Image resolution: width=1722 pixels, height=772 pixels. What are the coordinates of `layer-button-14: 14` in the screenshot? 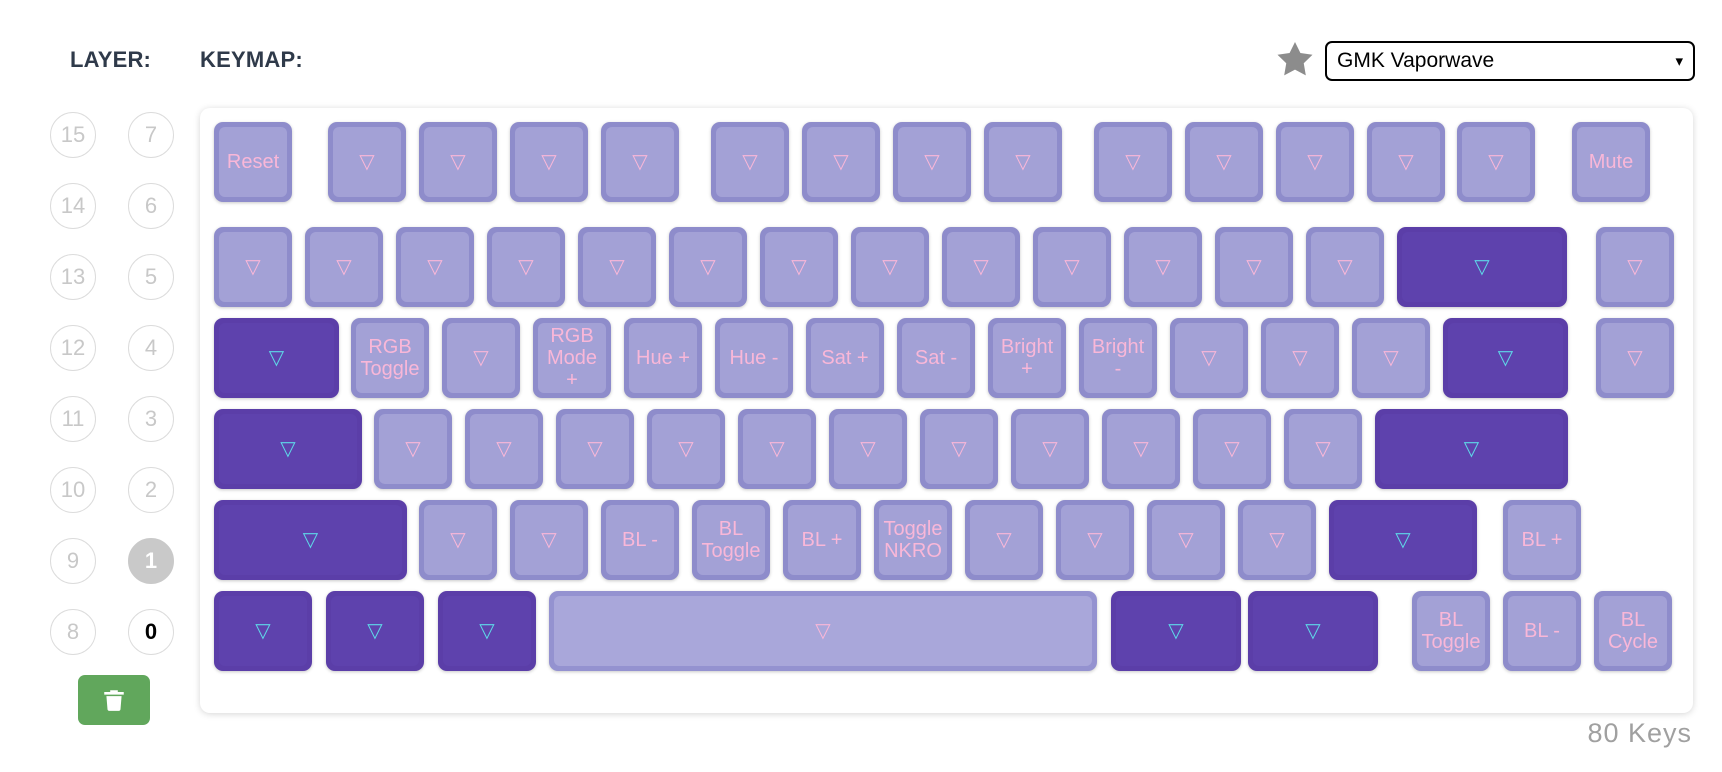 It's located at (73, 206).